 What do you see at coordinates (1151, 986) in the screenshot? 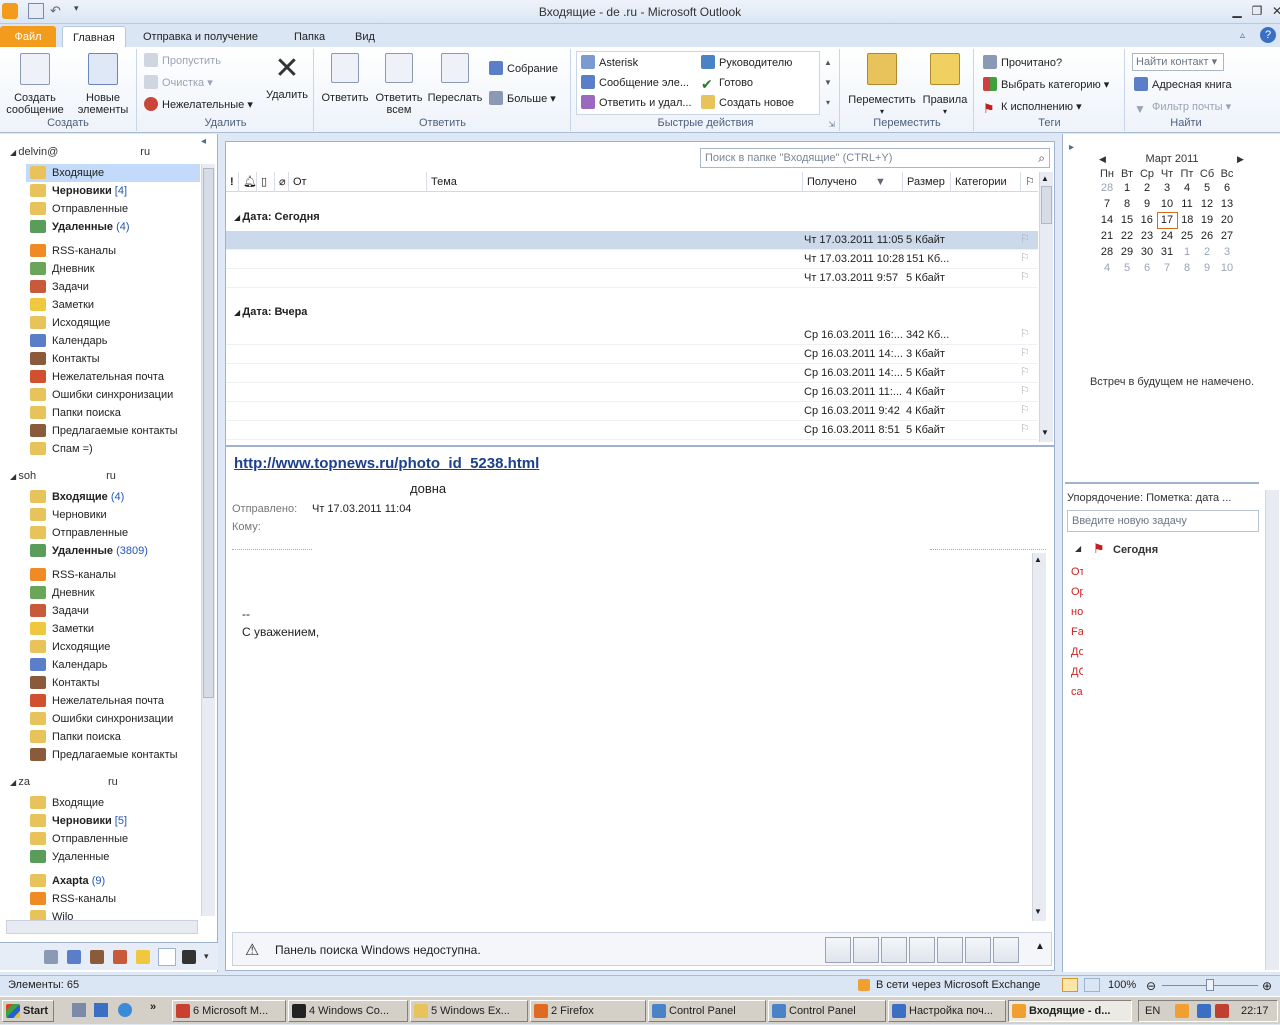
I see `zoom-out-icon: ⊖` at bounding box center [1151, 986].